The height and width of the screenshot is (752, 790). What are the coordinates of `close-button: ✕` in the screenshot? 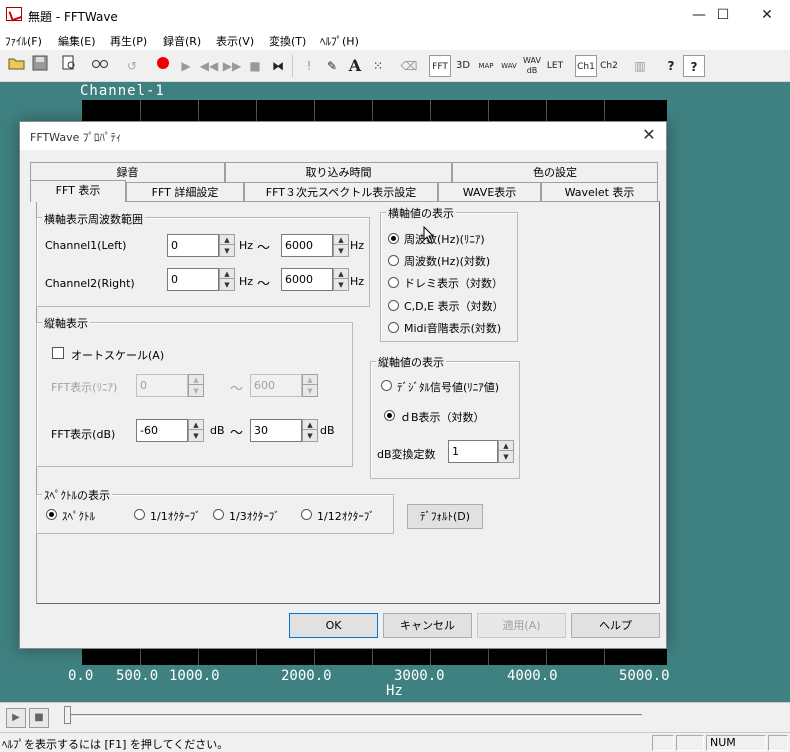 It's located at (767, 15).